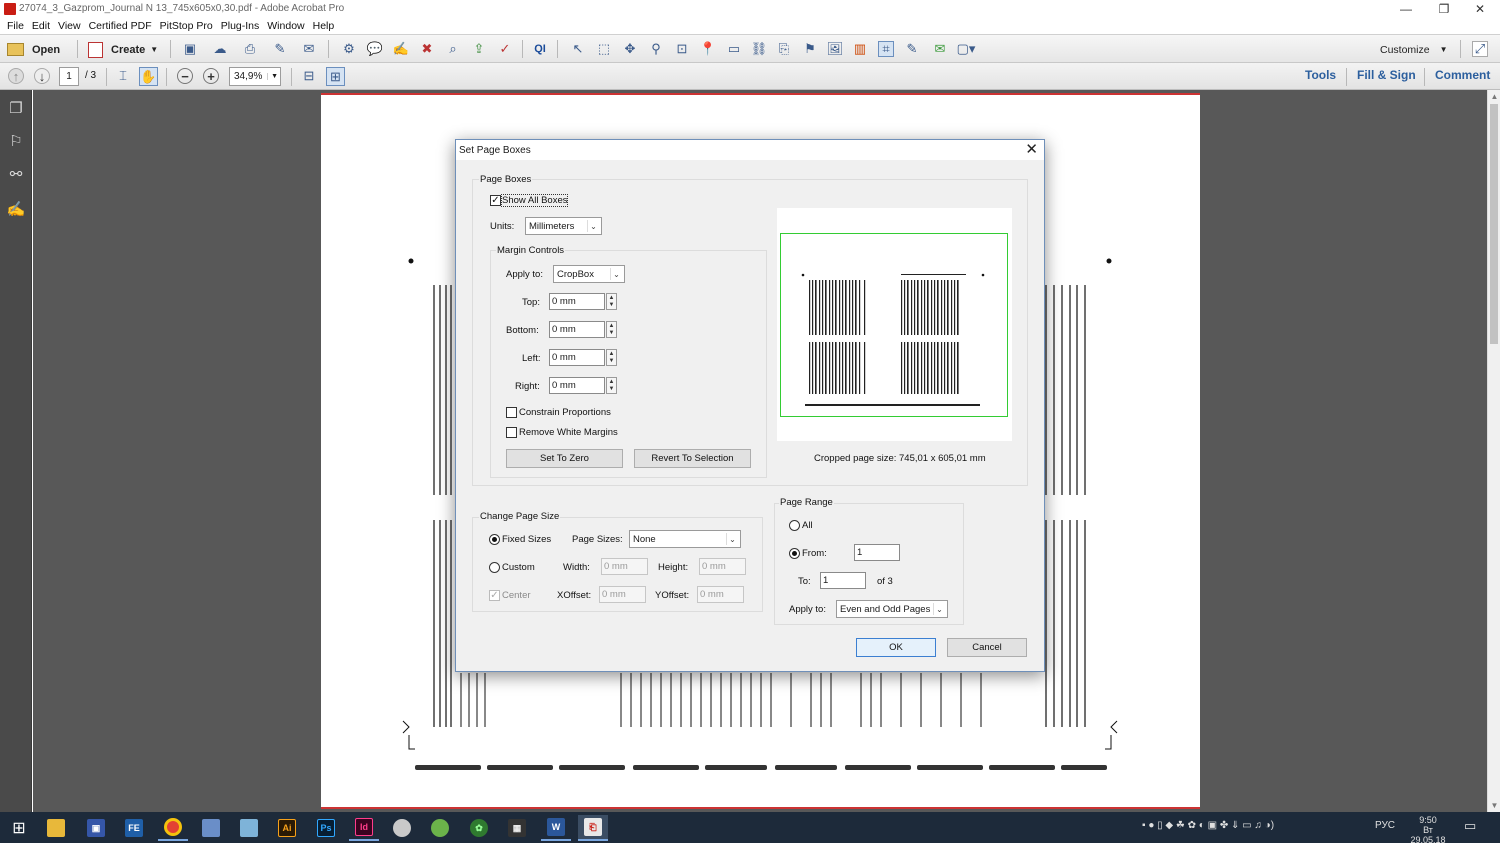 Image resolution: width=1500 pixels, height=843 pixels. Describe the element at coordinates (494, 595) in the screenshot. I see `center-checkbox: ✓` at that location.